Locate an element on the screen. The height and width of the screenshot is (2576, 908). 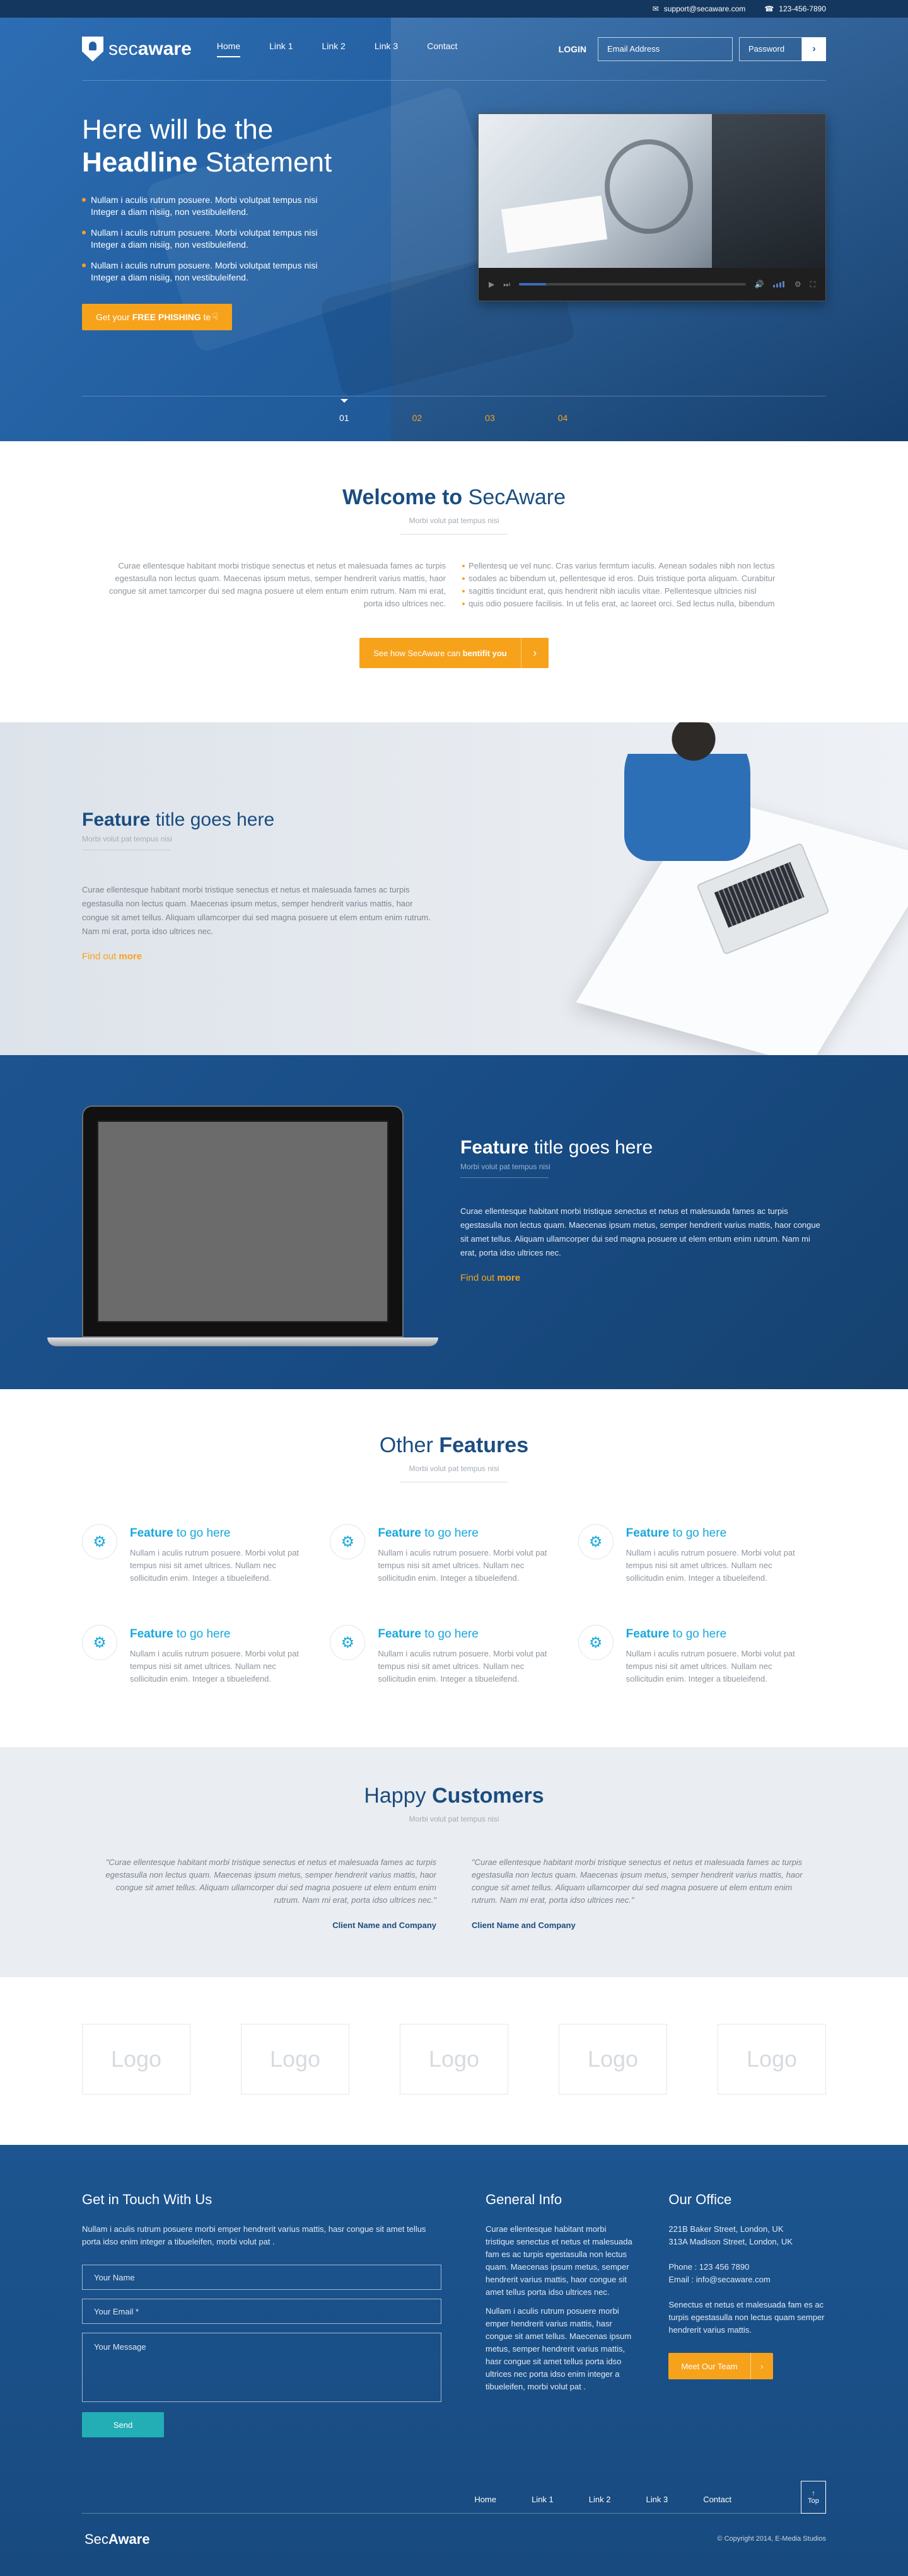
slide-tab-2: 02 is located at coordinates (417, 418).